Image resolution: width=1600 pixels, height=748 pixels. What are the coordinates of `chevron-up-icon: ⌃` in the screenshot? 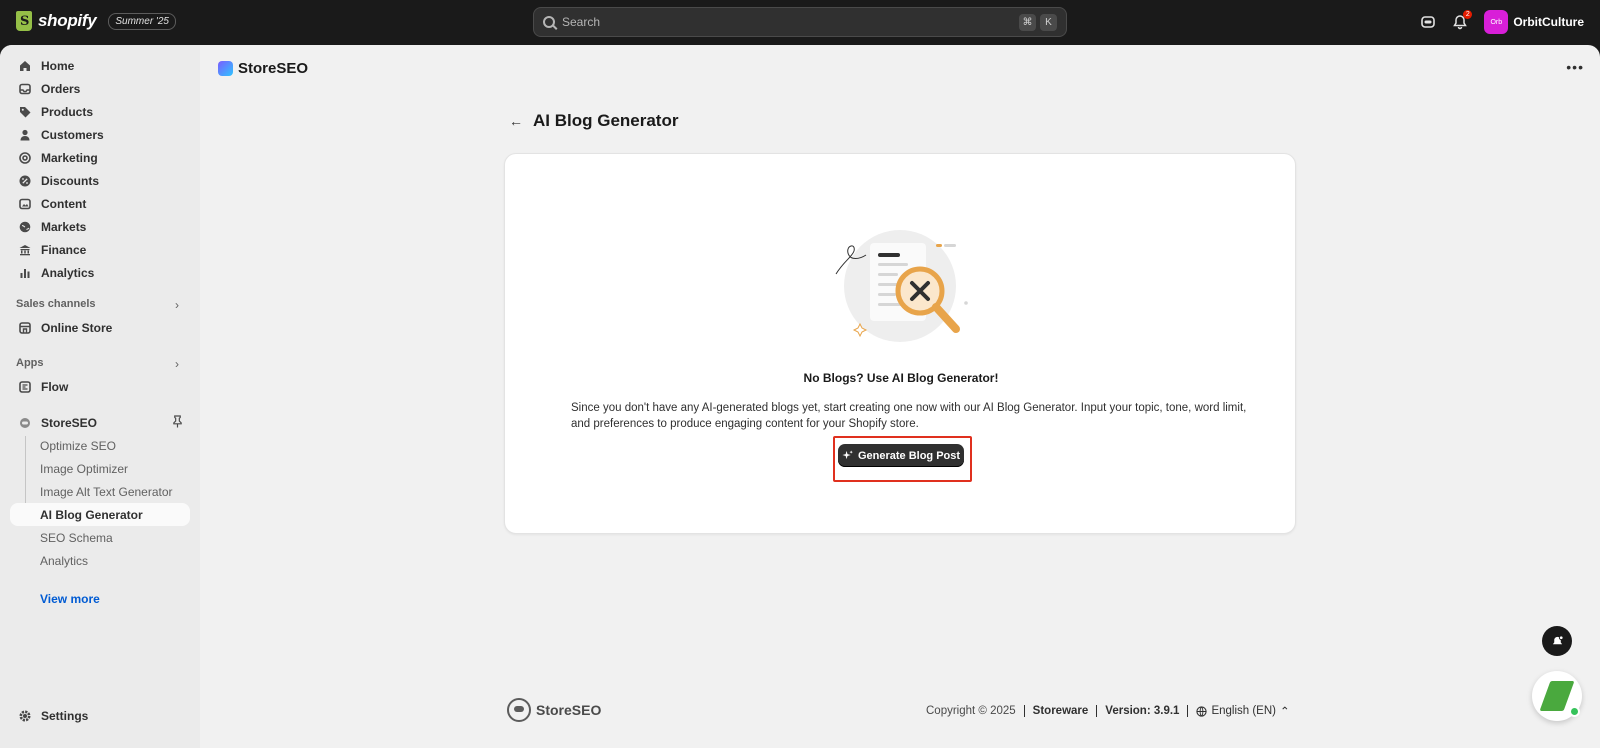 It's located at (1285, 712).